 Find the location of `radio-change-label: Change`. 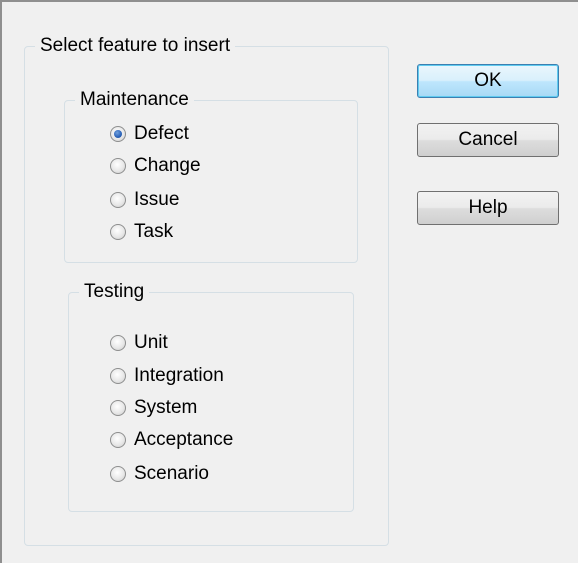

radio-change-label: Change is located at coordinates (167, 165).